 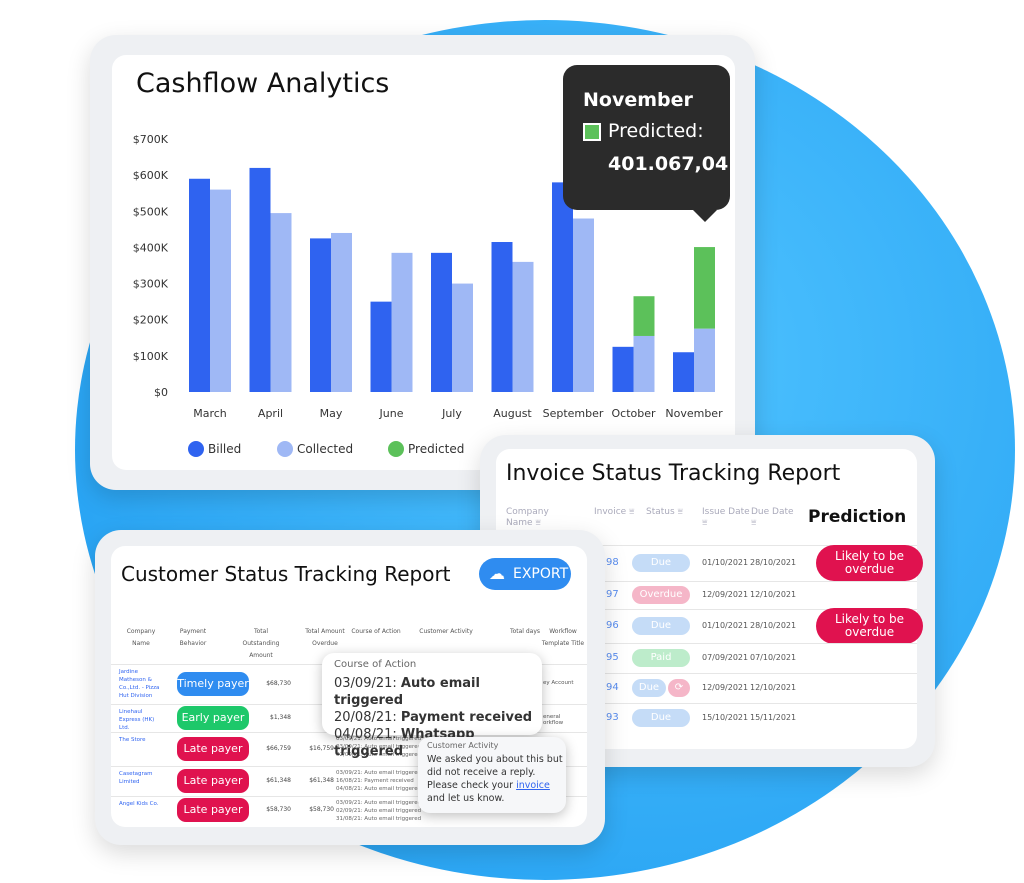 What do you see at coordinates (612, 594) in the screenshot?
I see `invoice-number: 97` at bounding box center [612, 594].